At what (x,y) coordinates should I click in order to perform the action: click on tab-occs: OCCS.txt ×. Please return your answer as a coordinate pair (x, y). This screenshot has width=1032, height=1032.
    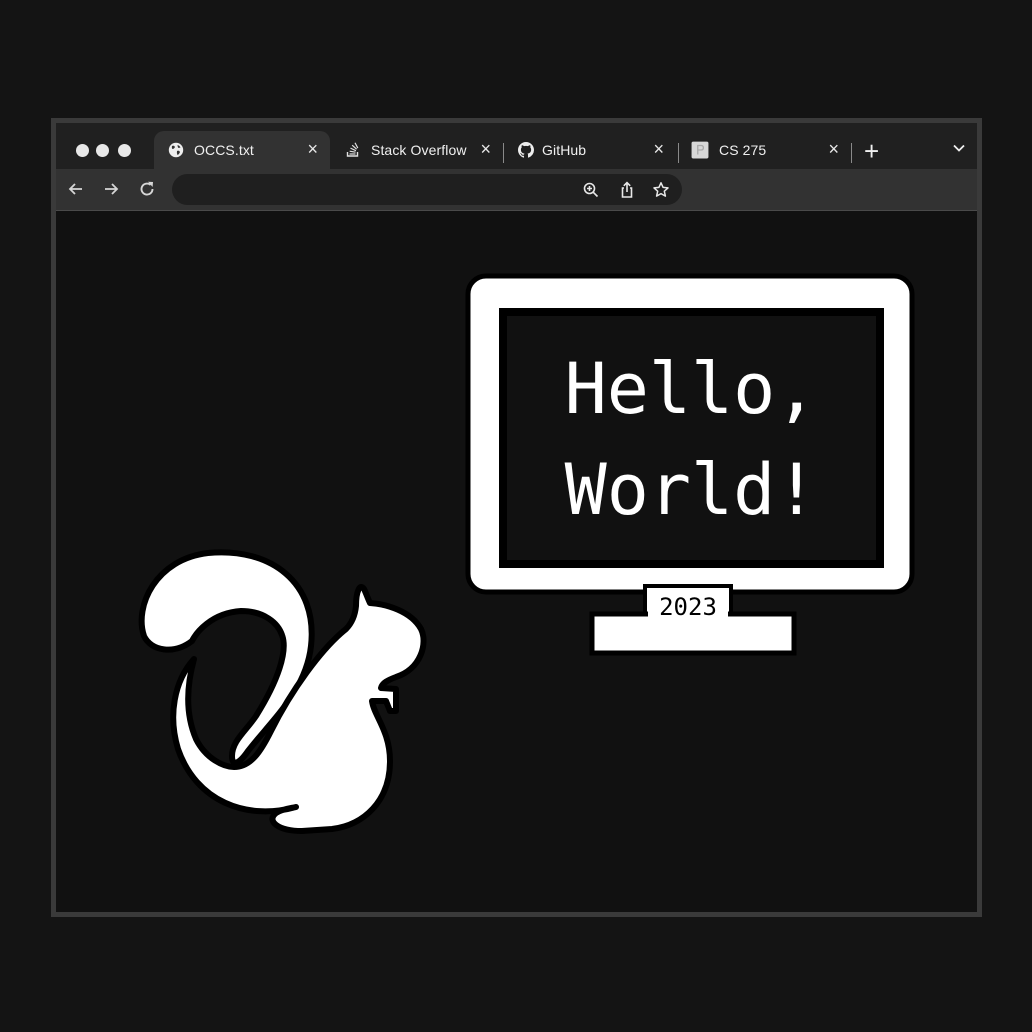
    Looking at the image, I should click on (242, 150).